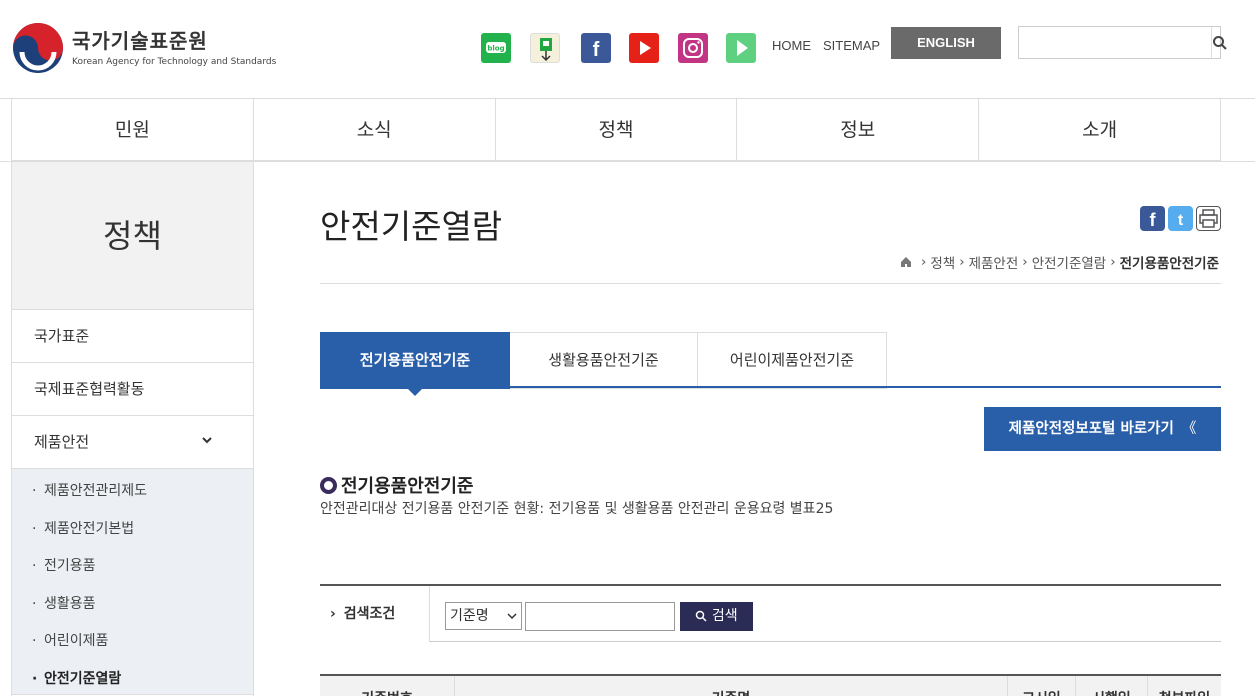 Image resolution: width=1255 pixels, height=696 pixels. I want to click on tab-living-standards: 생활용품안전기준, so click(604, 360).